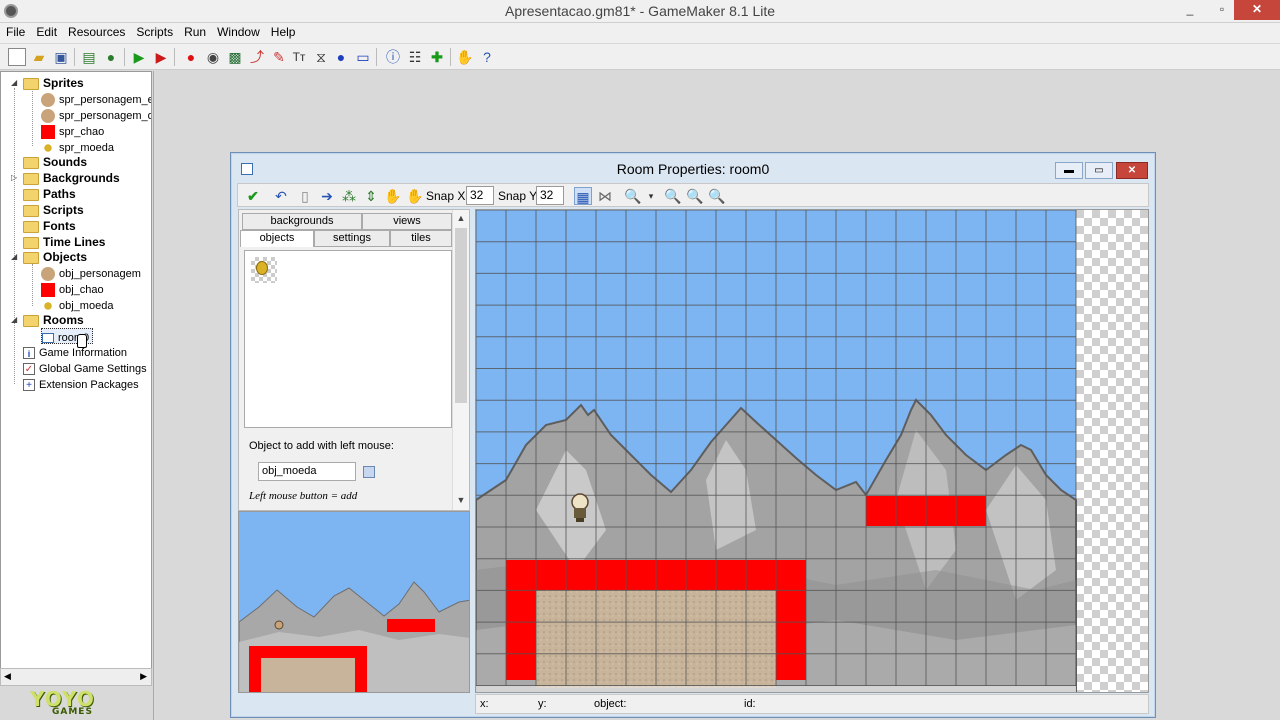  I want to click on menu-help: Help, so click(283, 31).